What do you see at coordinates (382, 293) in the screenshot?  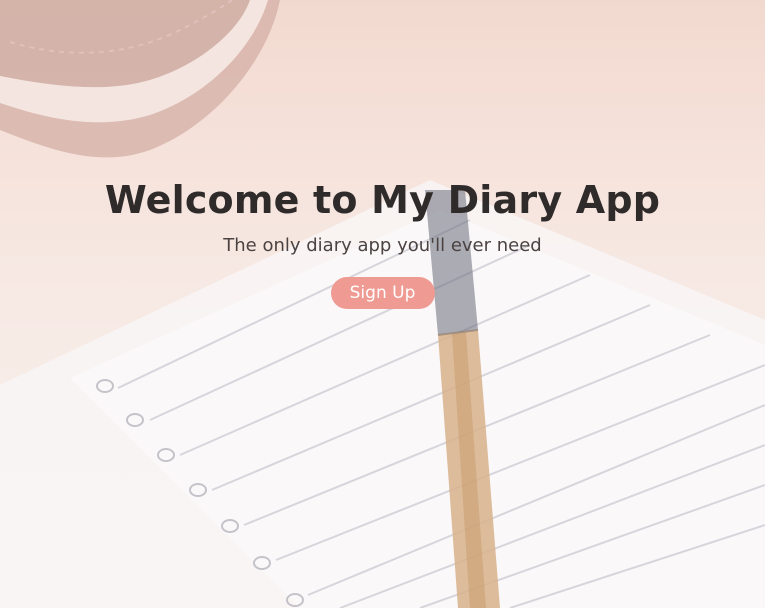 I see `sign-up-button: Sign Up` at bounding box center [382, 293].